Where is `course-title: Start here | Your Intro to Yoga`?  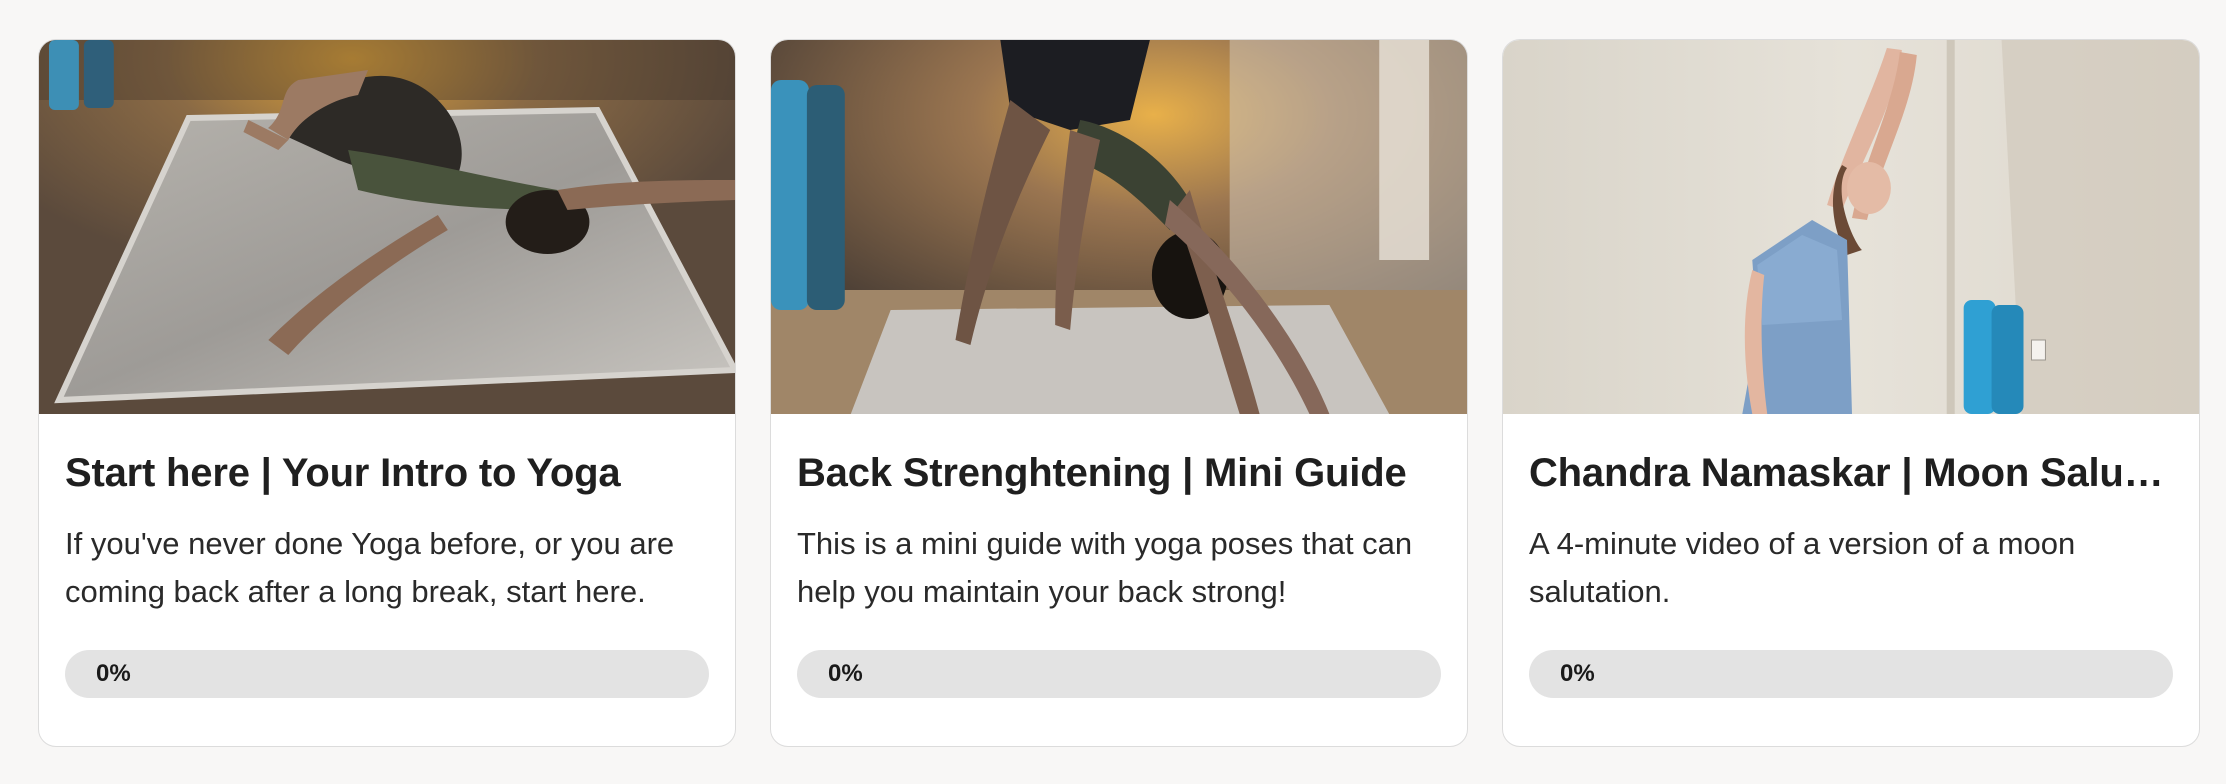 course-title: Start here | Your Intro to Yoga is located at coordinates (387, 473).